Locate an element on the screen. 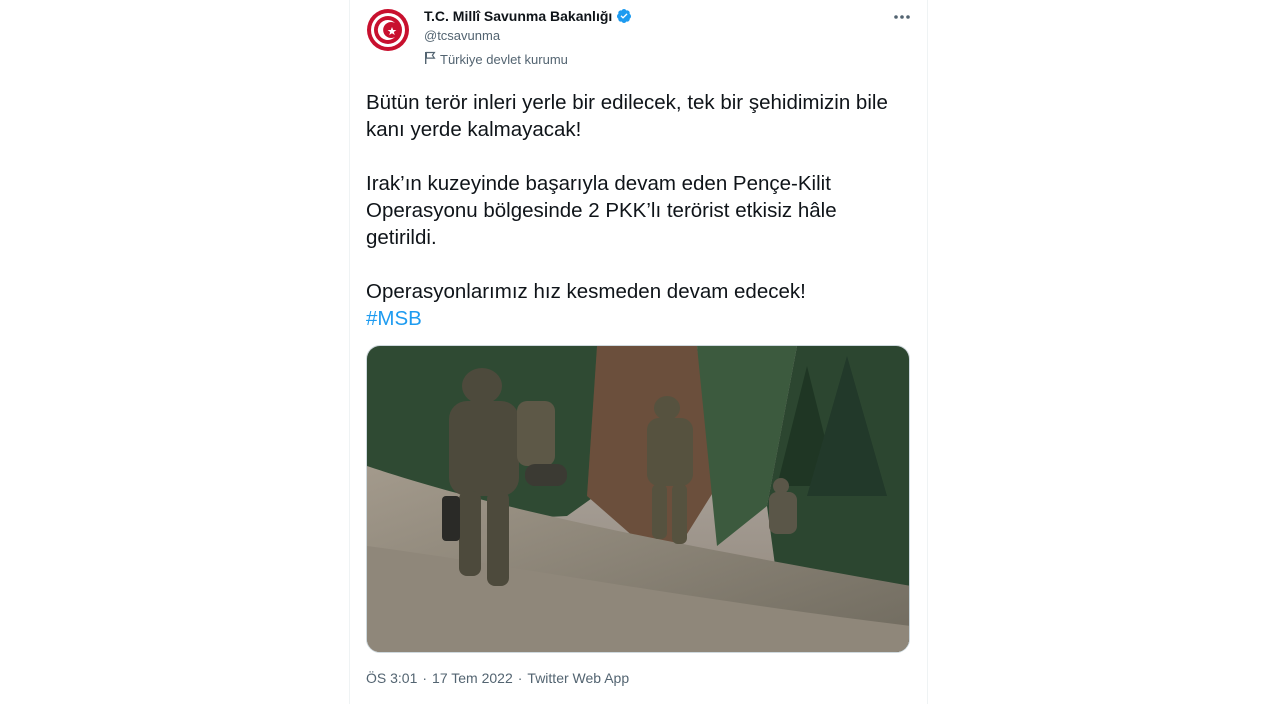  author-name-row: T.C. Millî Savunma Bakanlığı is located at coordinates (528, 16).